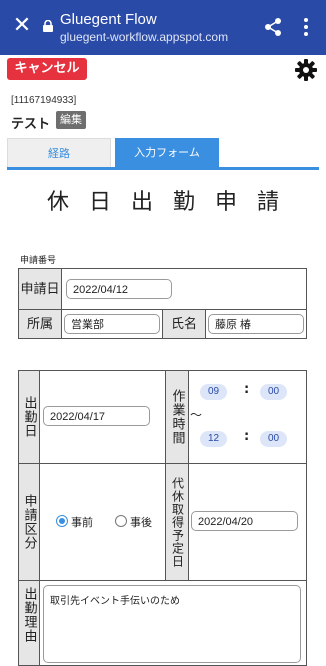 This screenshot has height=666, width=326. I want to click on radio-after, so click(121, 521).